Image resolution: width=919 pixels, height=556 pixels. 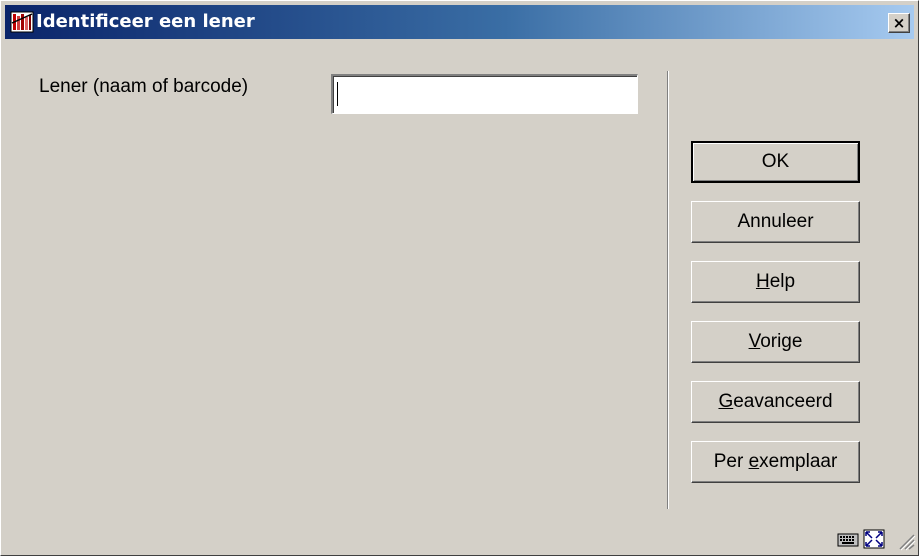 I want to click on close-icon: ×, so click(x=899, y=23).